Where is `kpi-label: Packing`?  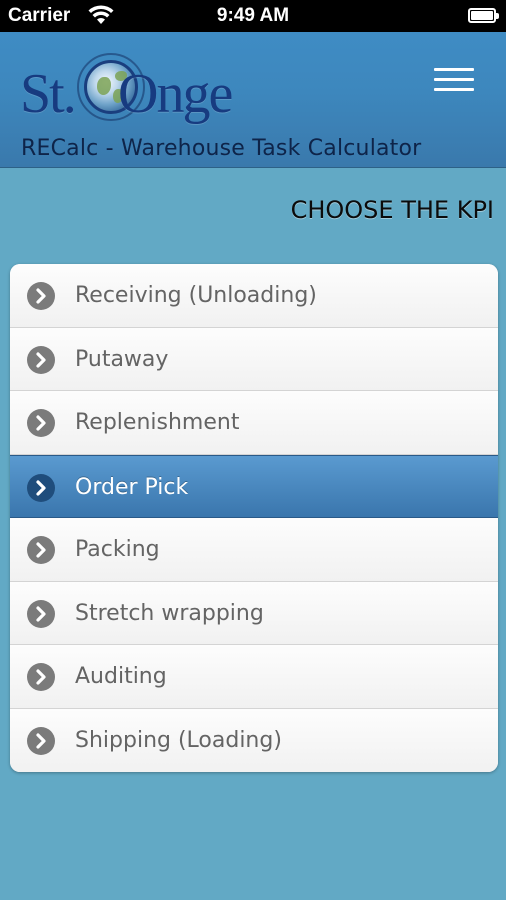 kpi-label: Packing is located at coordinates (117, 549).